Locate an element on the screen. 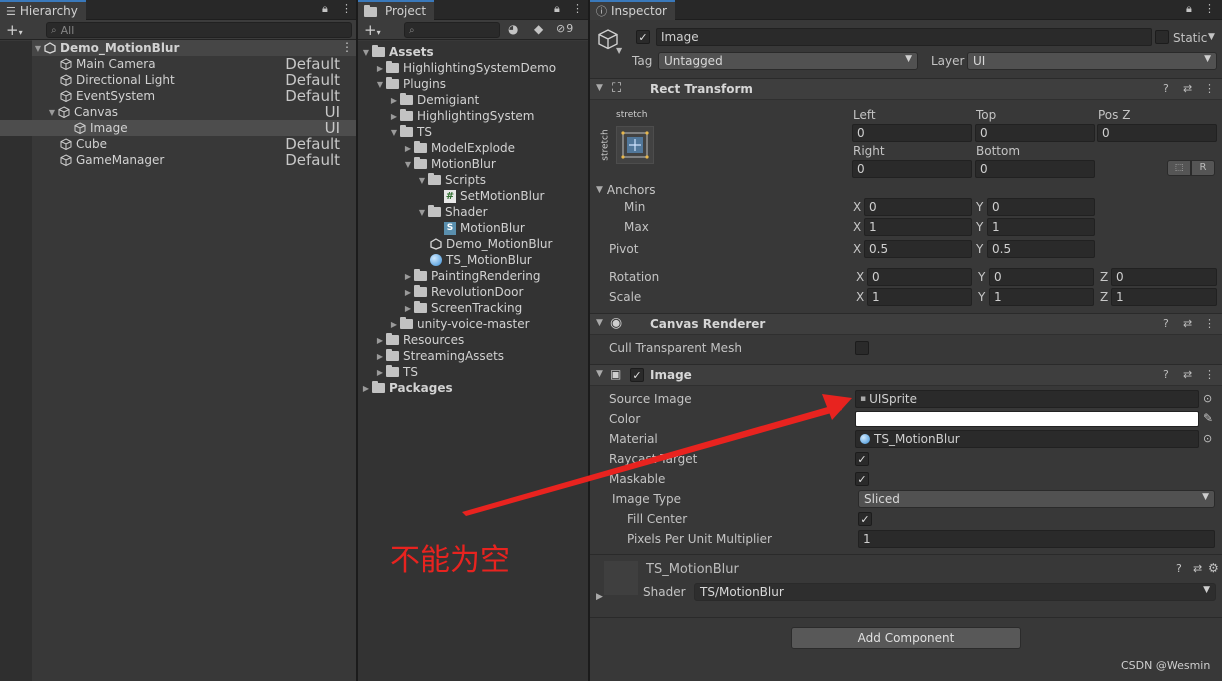 Image resolution: width=1222 pixels, height=681 pixels. fill-center-toggle: ✓ is located at coordinates (865, 519).